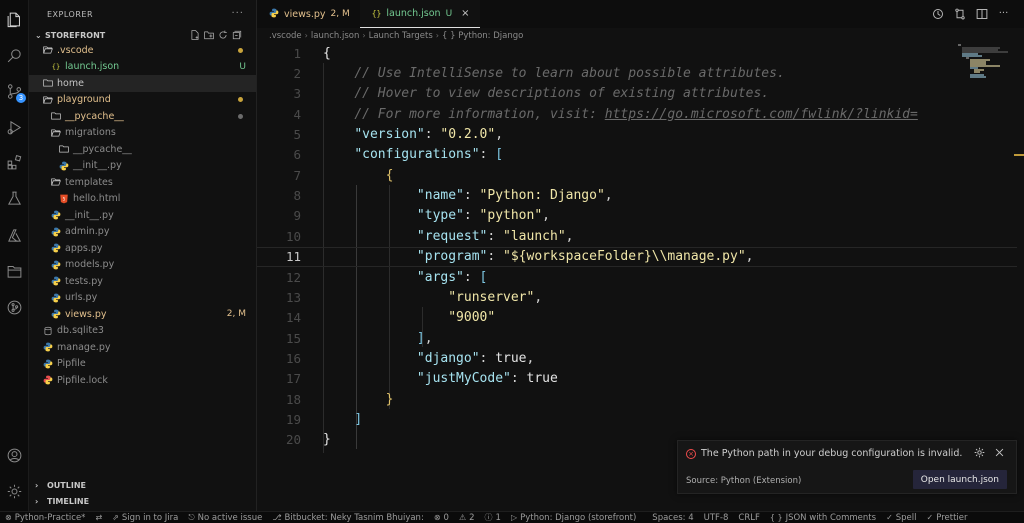 The height and width of the screenshot is (523, 1024). What do you see at coordinates (142, 50) in the screenshot?
I see `tree-folder: .vscode` at bounding box center [142, 50].